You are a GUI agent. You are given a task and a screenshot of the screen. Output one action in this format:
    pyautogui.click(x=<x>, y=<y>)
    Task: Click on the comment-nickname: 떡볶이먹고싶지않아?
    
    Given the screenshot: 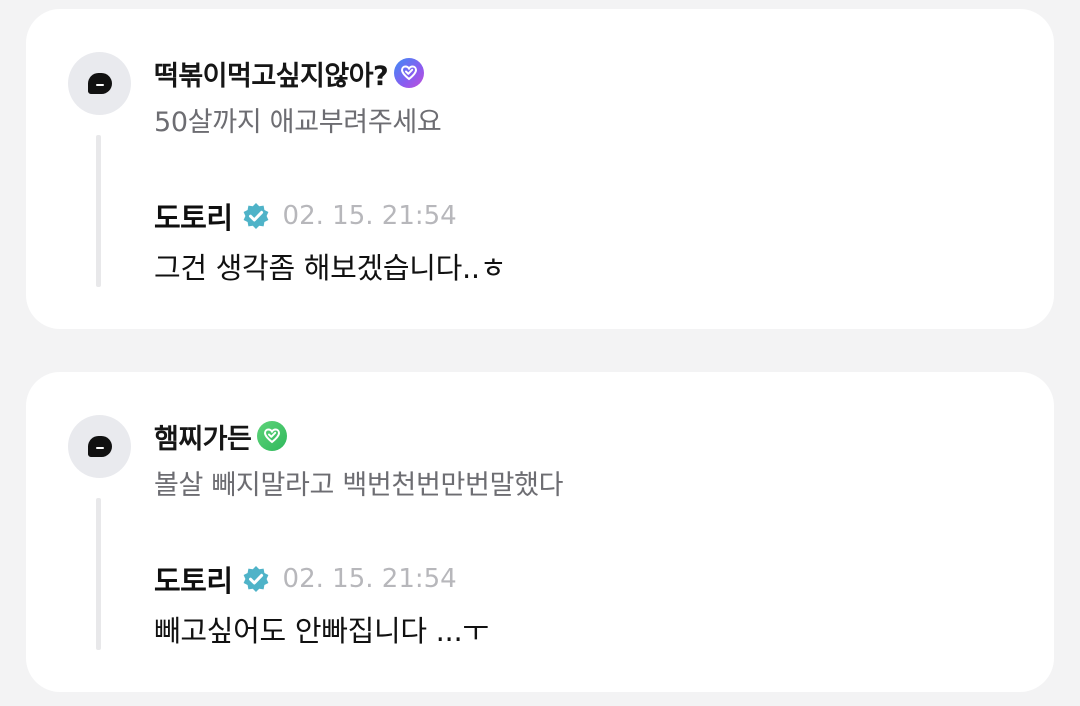 What is the action you would take?
    pyautogui.click(x=271, y=73)
    